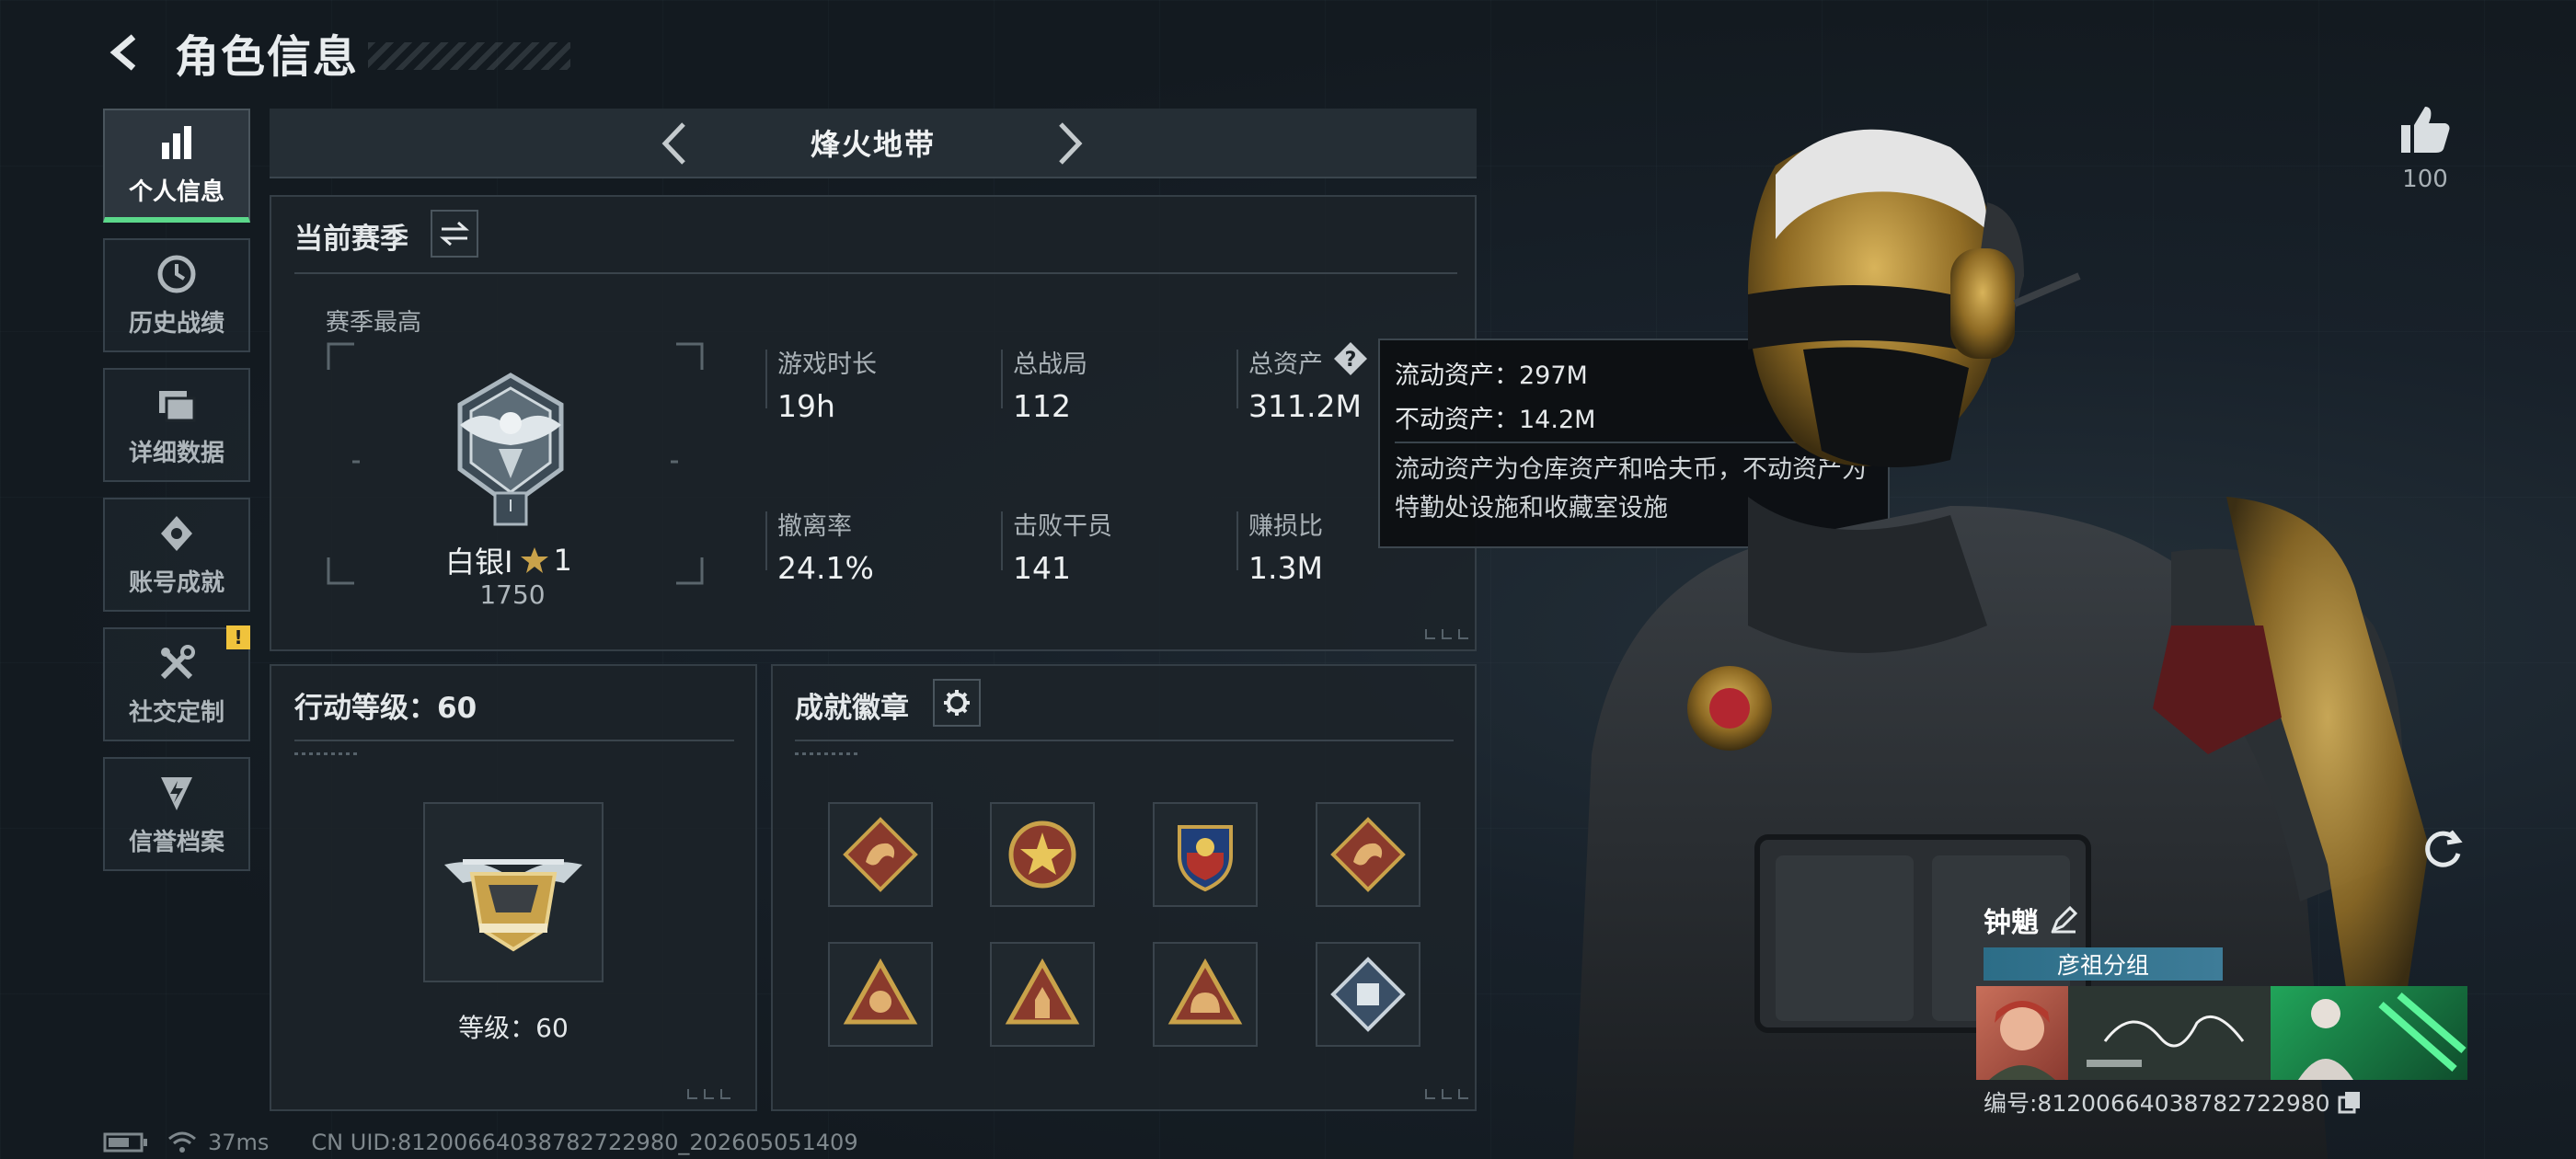 This screenshot has height=1159, width=2576. I want to click on warning-badge: !, so click(238, 637).